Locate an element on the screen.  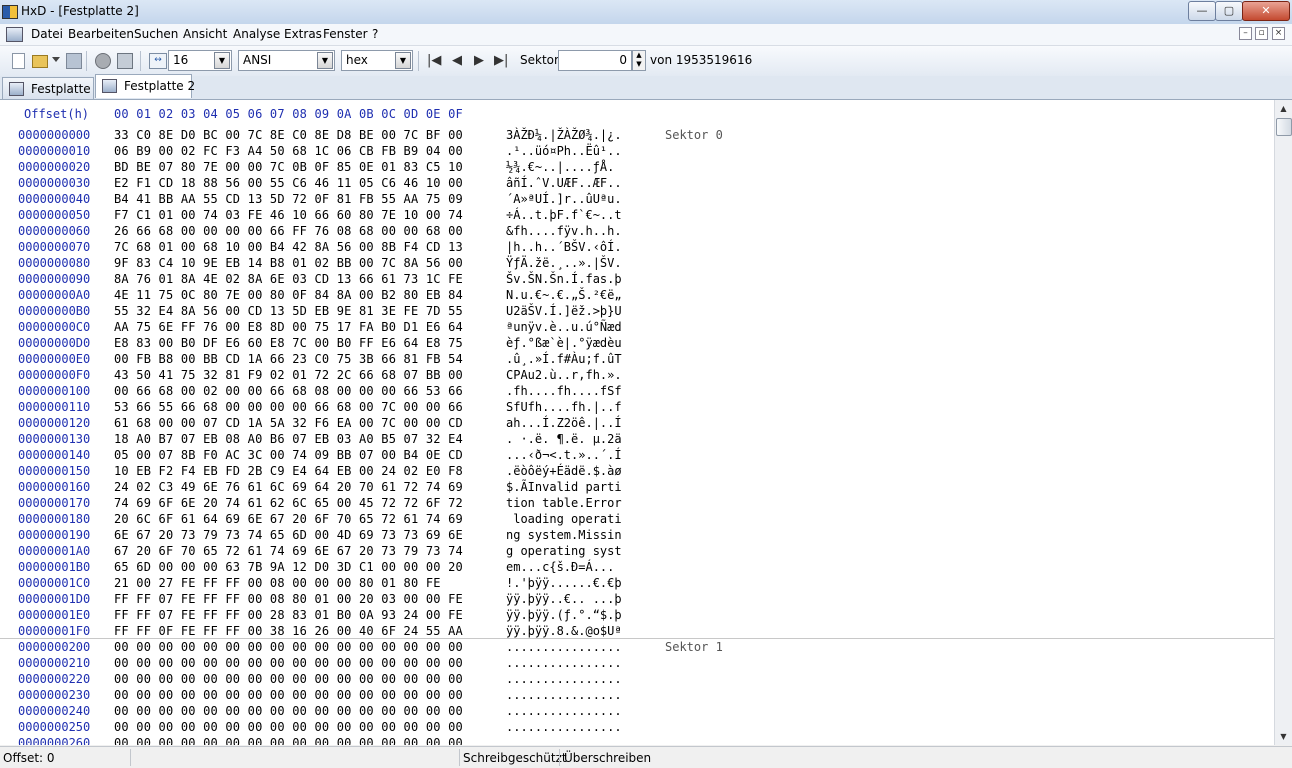
close-window-button: ✕ is located at coordinates (1266, 11).